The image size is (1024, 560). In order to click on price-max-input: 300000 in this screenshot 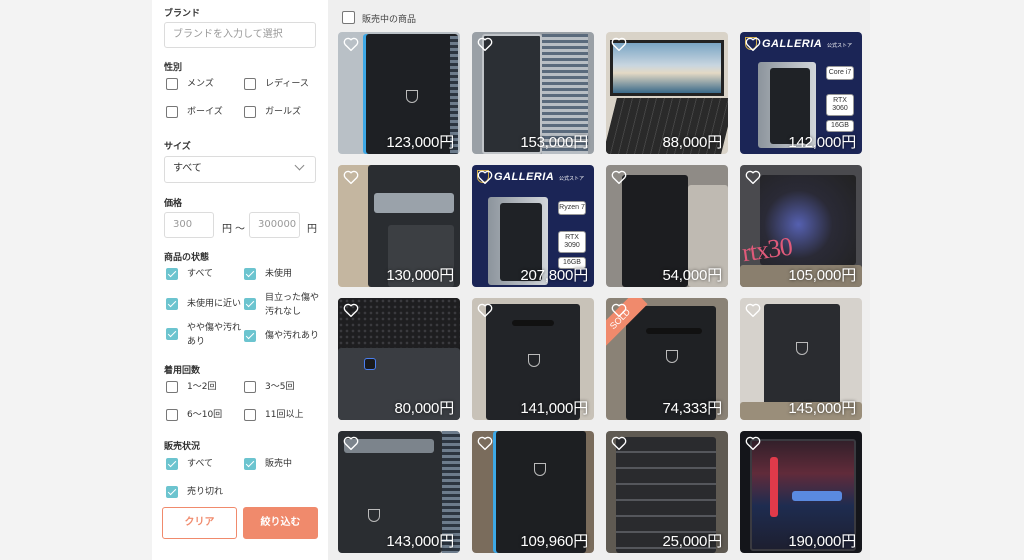, I will do `click(274, 225)`.